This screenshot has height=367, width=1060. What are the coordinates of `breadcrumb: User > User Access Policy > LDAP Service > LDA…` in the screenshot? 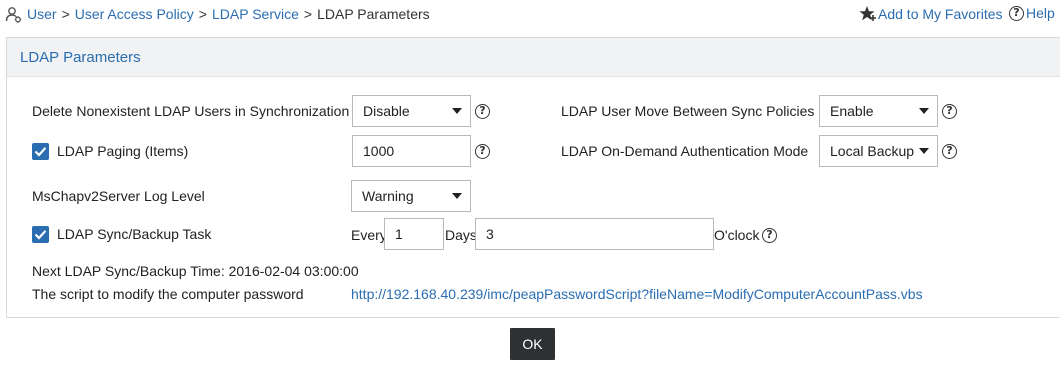 It's located at (228, 14).